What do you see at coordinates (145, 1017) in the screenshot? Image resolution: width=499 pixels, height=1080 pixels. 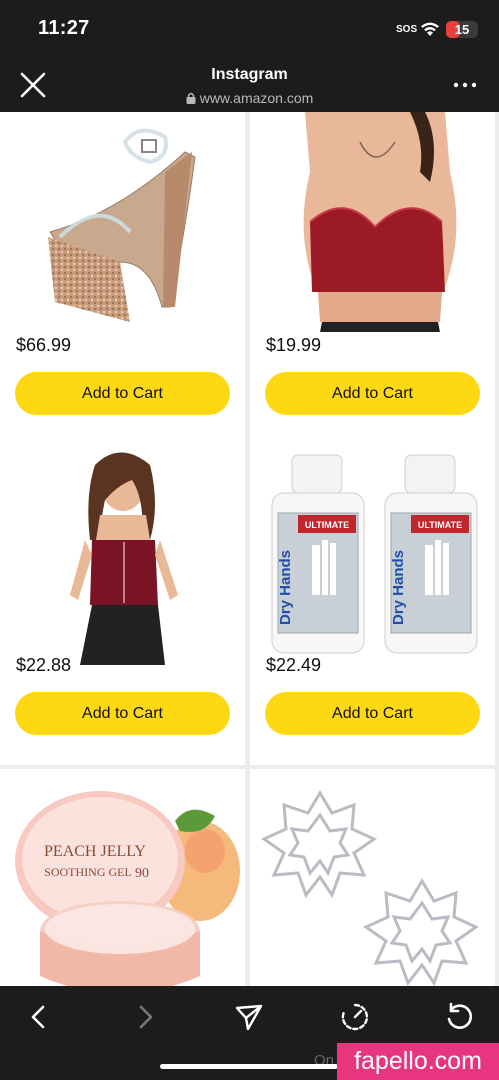 I see `forward-icon` at bounding box center [145, 1017].